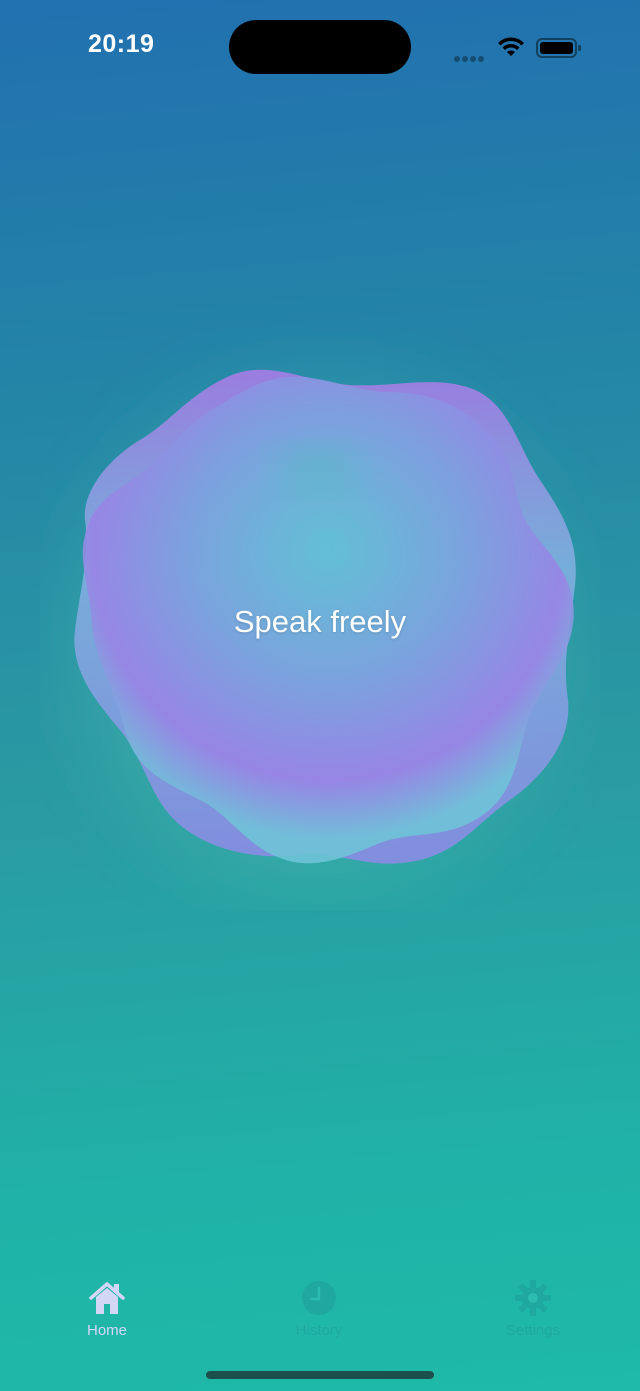  I want to click on tab-home: Home, so click(107, 1310).